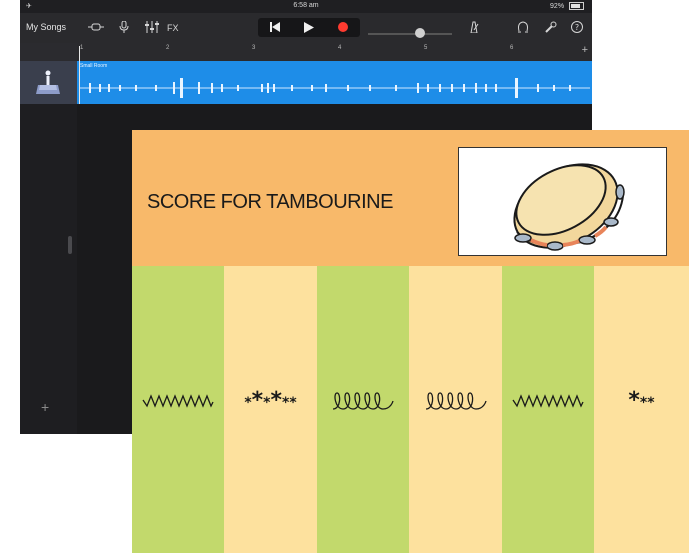  Describe the element at coordinates (173, 28) in the screenshot. I see `fx-button: FX` at that location.